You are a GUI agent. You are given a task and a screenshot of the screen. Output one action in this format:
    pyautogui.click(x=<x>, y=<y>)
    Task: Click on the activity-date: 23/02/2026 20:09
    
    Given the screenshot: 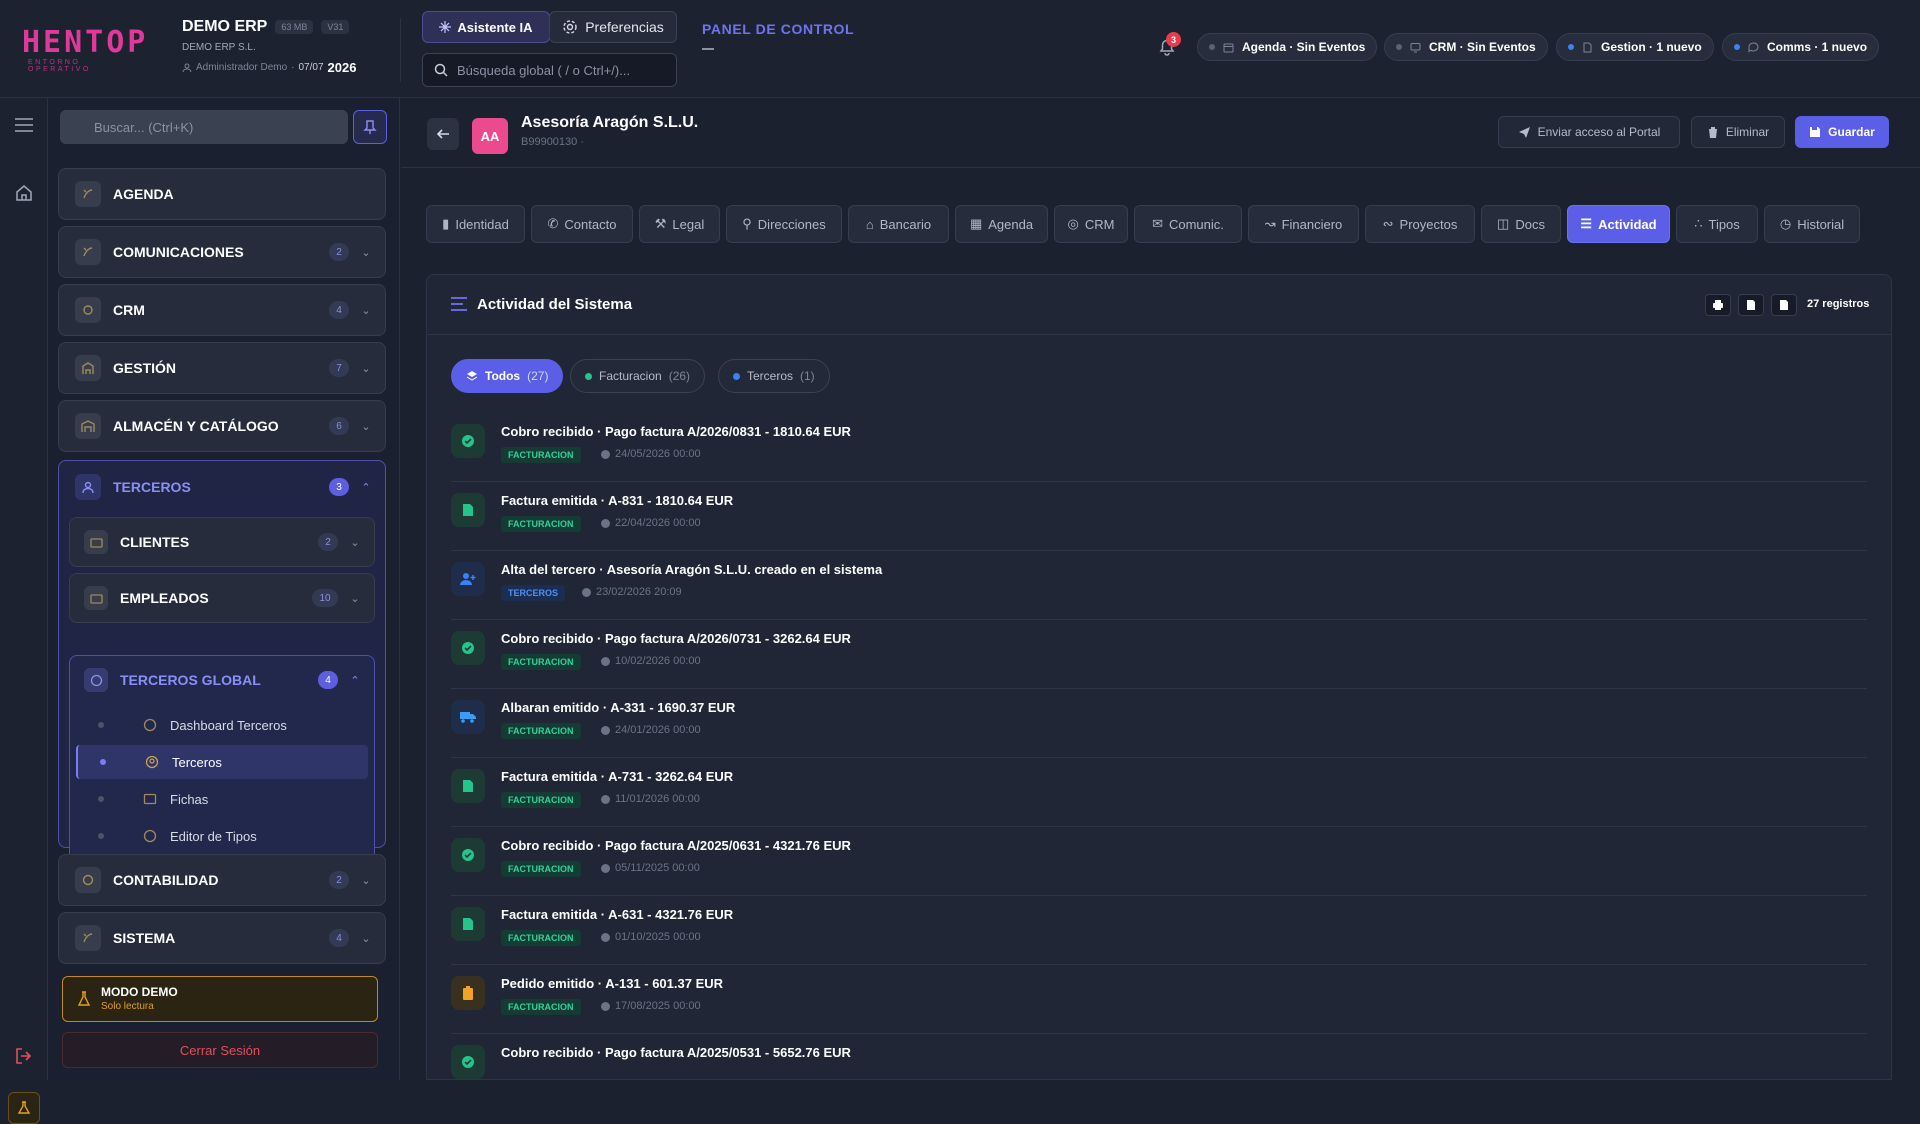 What is the action you would take?
    pyautogui.click(x=632, y=592)
    